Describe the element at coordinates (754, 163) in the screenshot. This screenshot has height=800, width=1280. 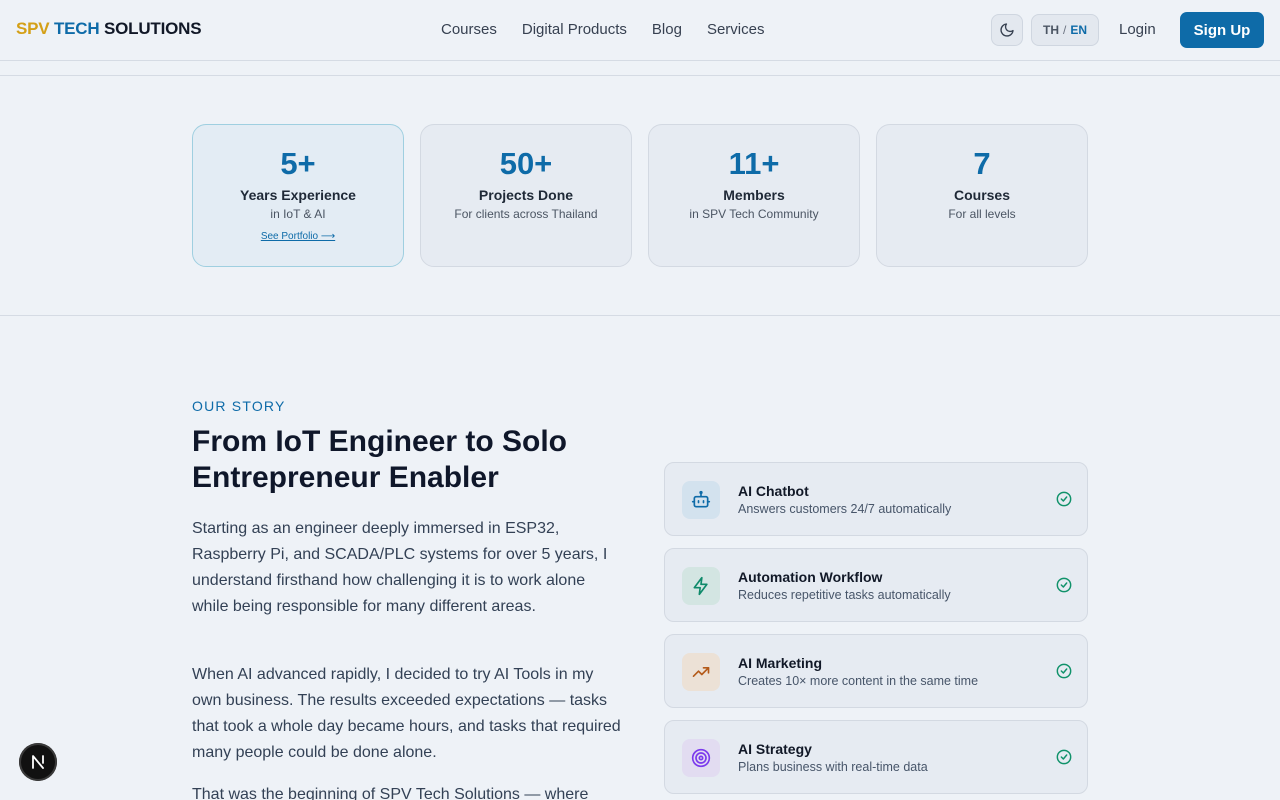
I see `stat-number: 11+` at that location.